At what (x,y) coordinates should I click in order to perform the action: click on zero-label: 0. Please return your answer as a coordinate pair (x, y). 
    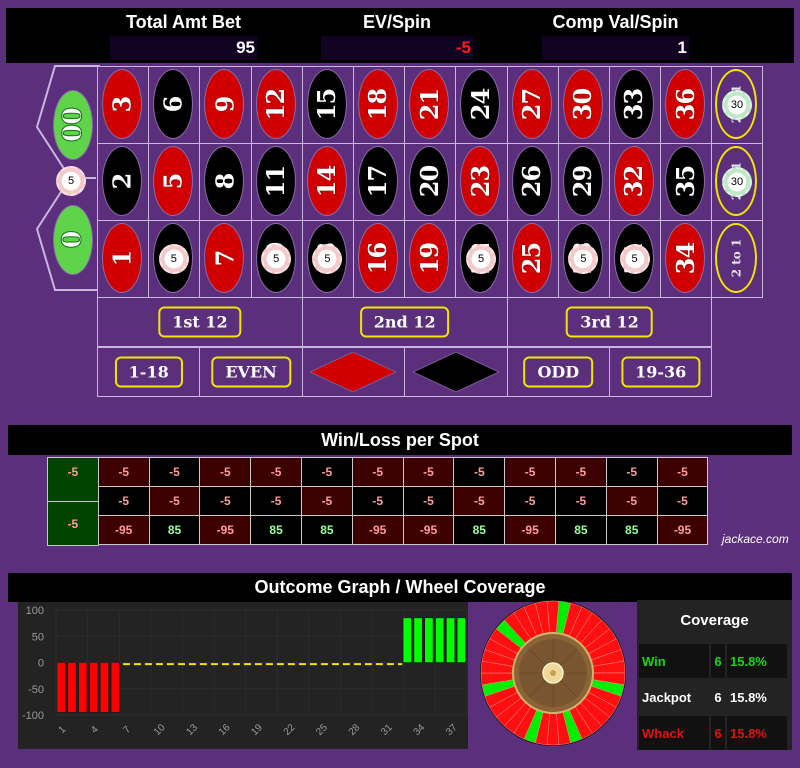
    Looking at the image, I should click on (73, 240).